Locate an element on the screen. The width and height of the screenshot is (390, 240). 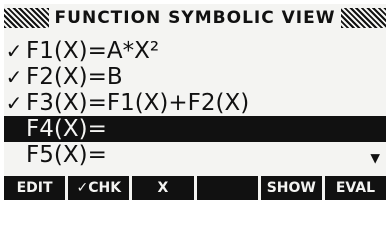
function-row-f2: ✓ F2(X)=B is located at coordinates (195, 77).